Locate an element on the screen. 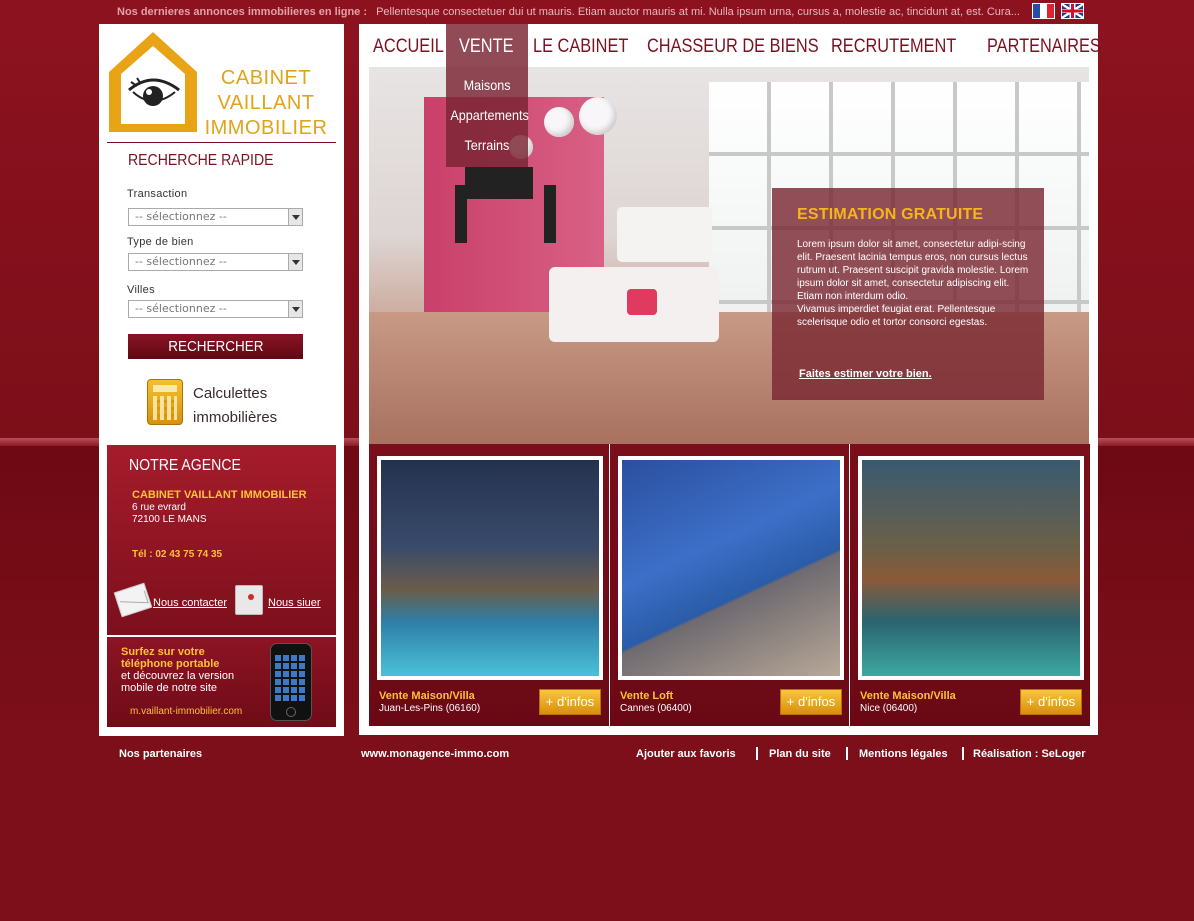 The height and width of the screenshot is (921, 1194). submenu-maisons: Maisons is located at coordinates (487, 85).